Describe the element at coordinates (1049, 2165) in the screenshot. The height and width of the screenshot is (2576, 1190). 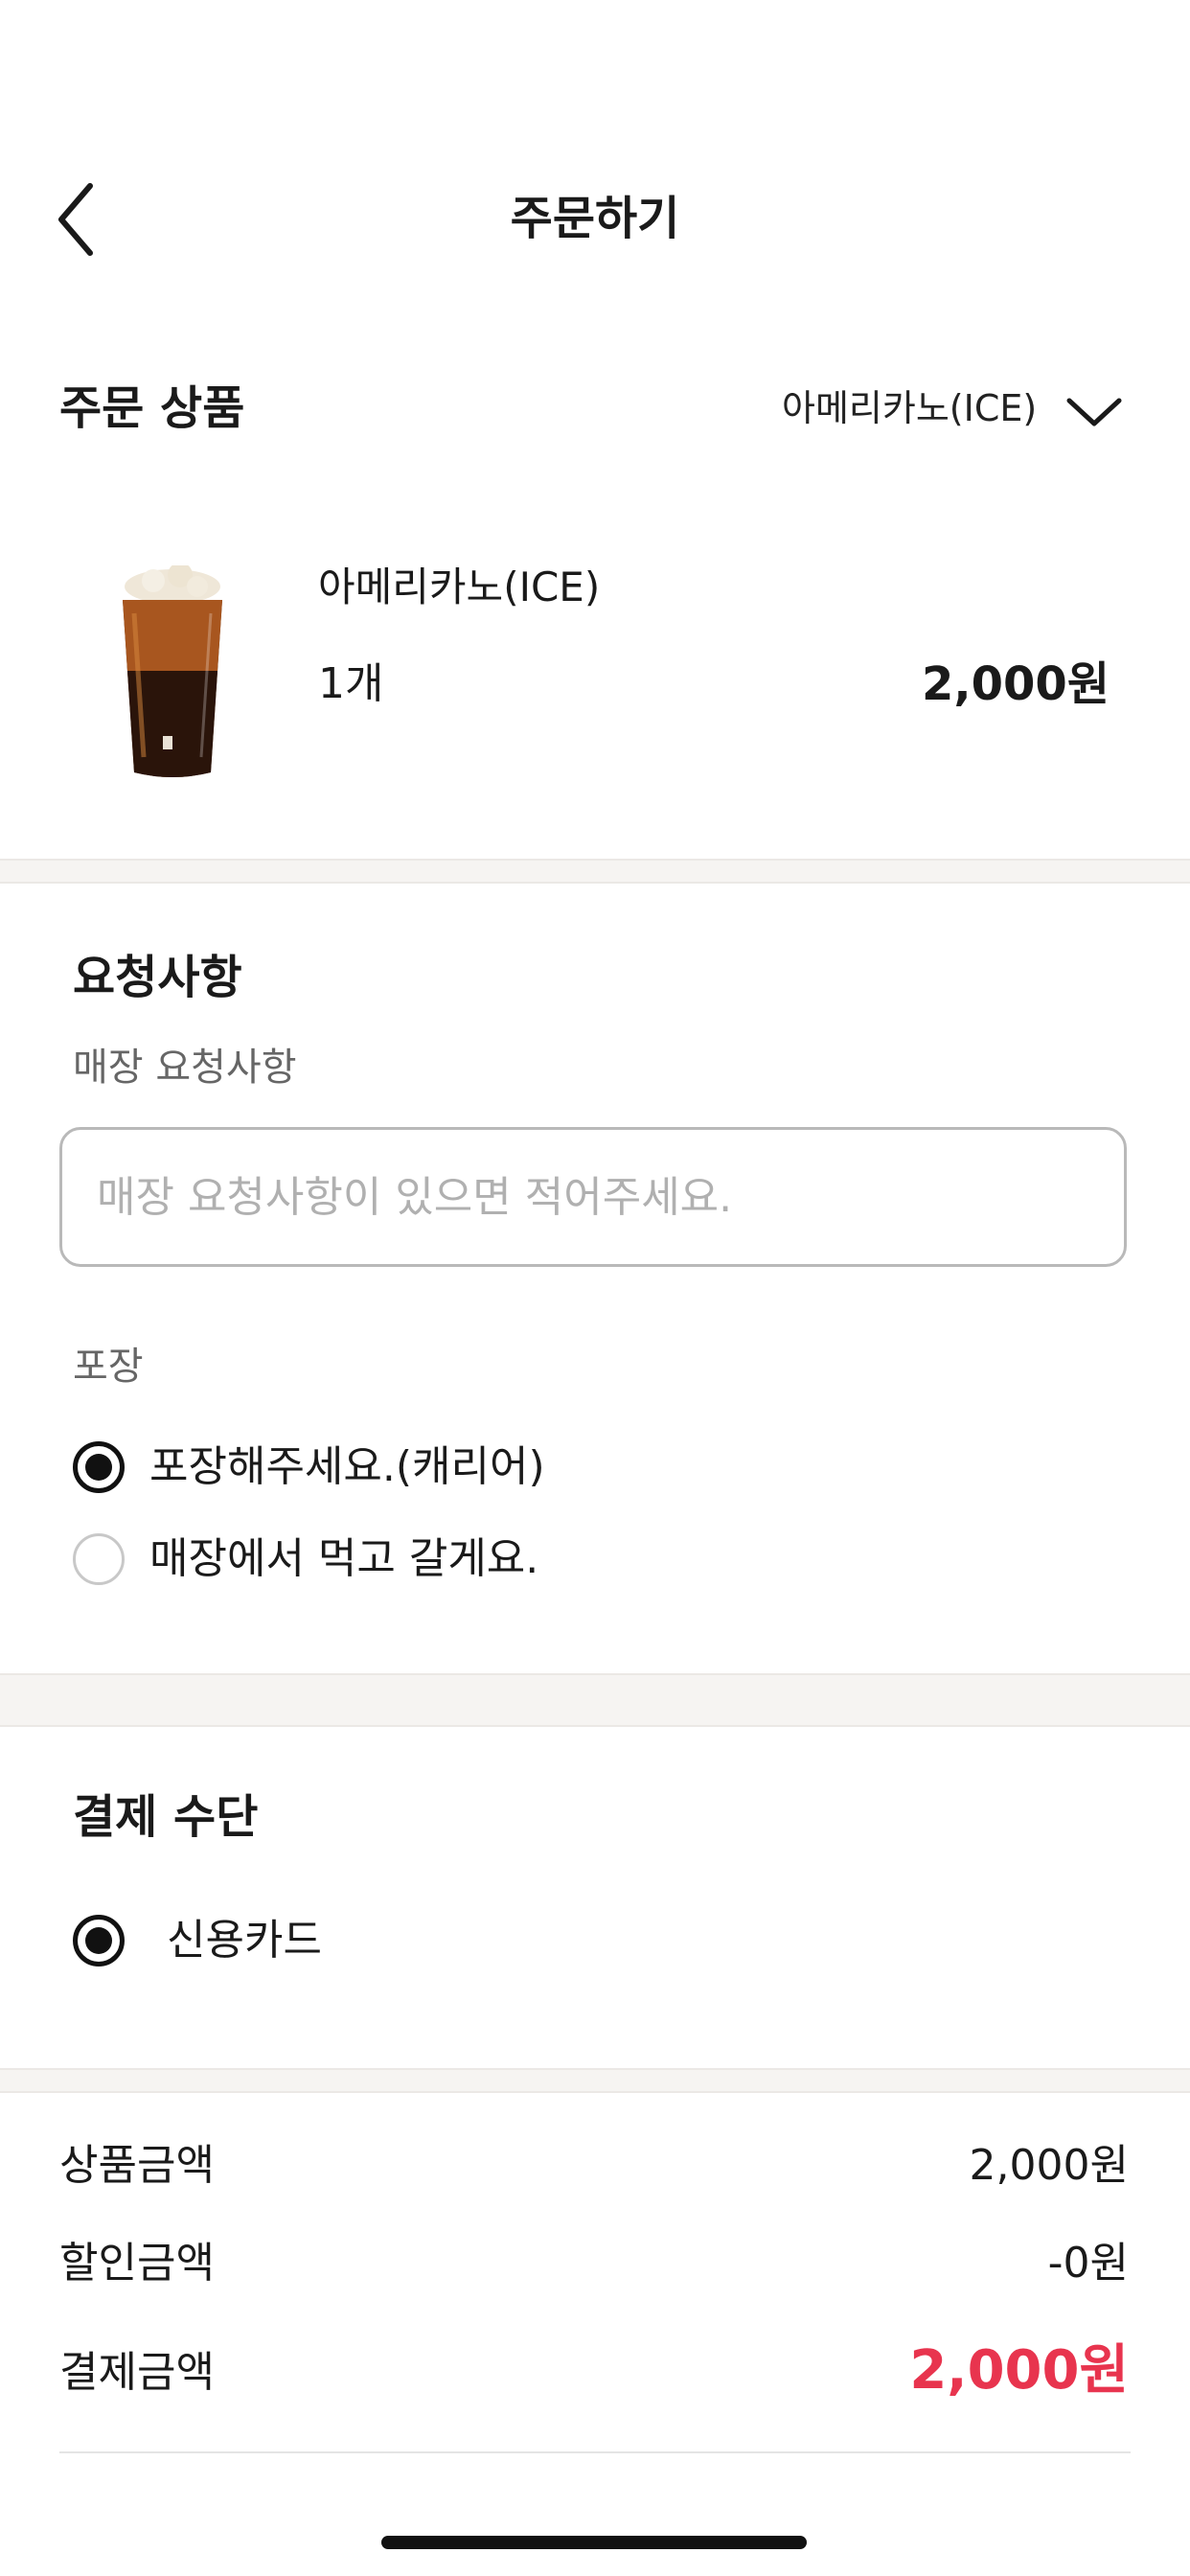
I see `product-amount-value: 2,000원` at that location.